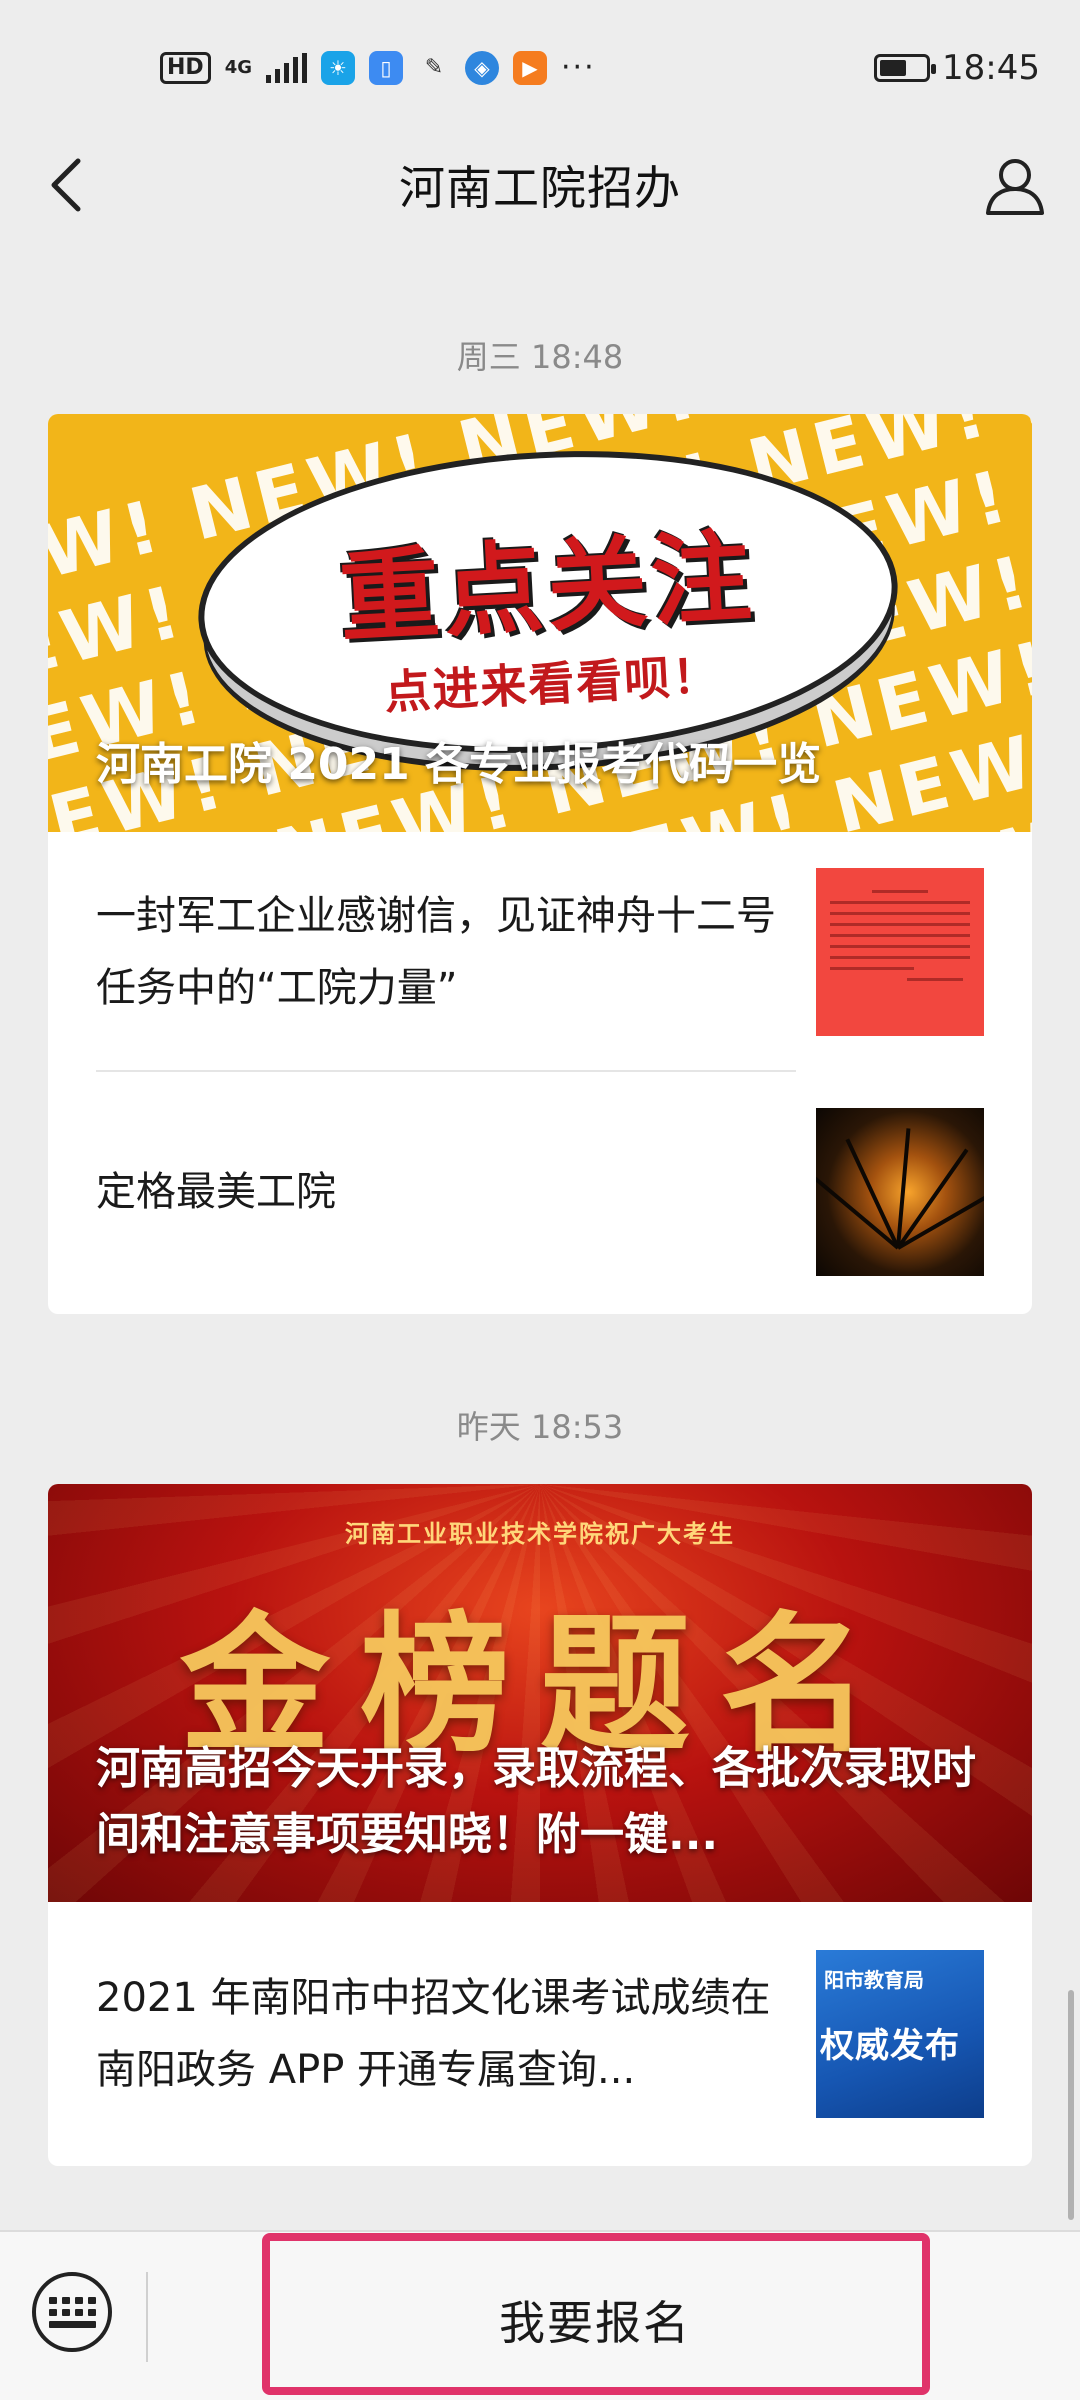  I want to click on chevron-left-icon, so click(66, 185).